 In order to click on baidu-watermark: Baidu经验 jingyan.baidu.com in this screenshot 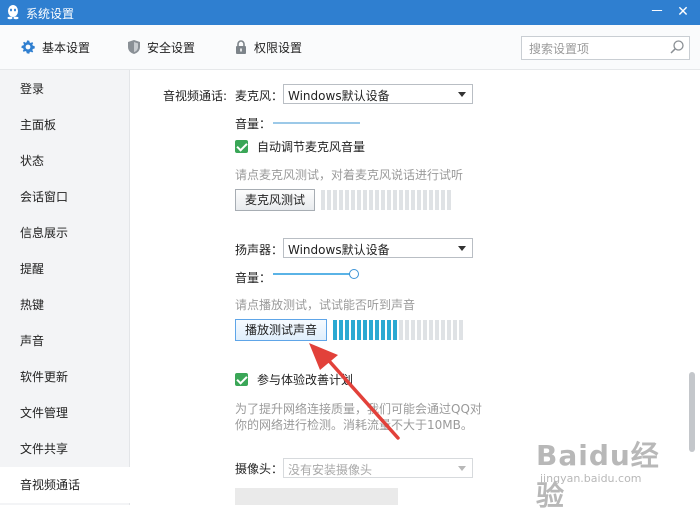, I will do `click(599, 472)`.